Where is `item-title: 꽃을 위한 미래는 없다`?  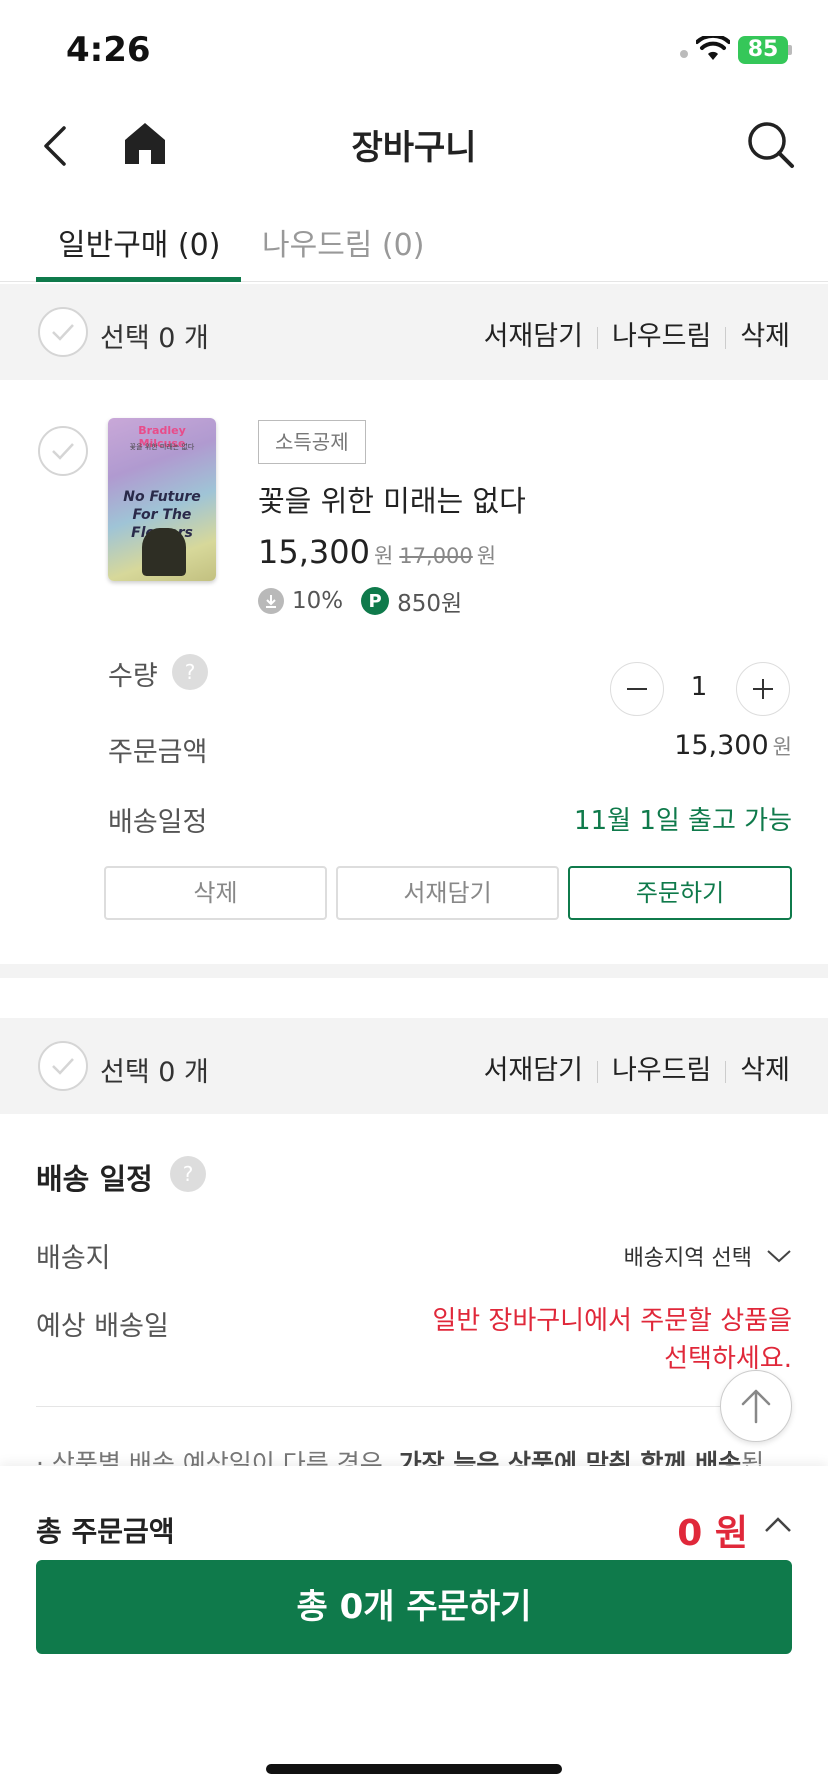 item-title: 꽃을 위한 미래는 없다 is located at coordinates (392, 499).